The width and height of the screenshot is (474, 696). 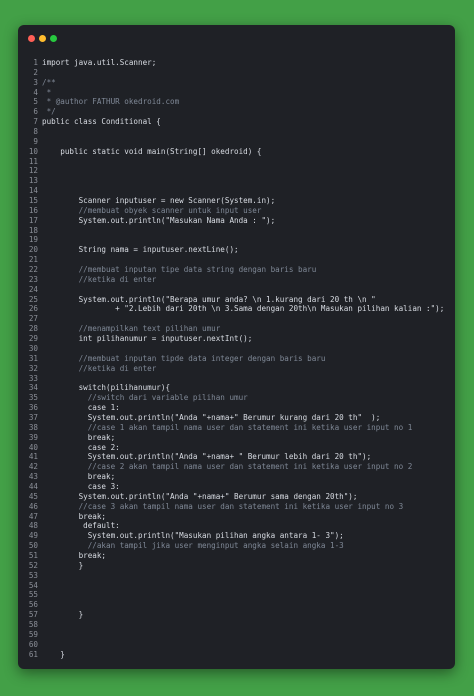 I want to click on line-number: 60, so click(x=33, y=644).